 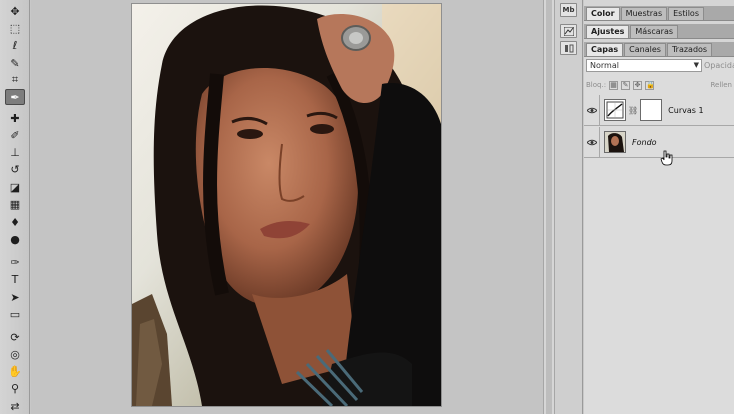 I want to click on tab-ajustes: Ajustes, so click(x=608, y=31).